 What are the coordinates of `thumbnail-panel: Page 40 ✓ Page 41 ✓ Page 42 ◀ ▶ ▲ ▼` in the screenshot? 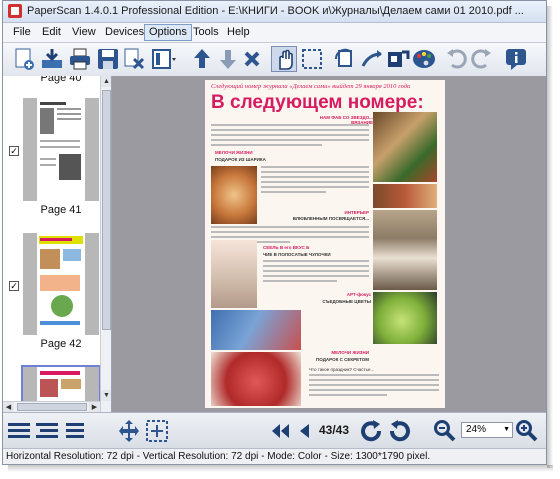 It's located at (57, 244).